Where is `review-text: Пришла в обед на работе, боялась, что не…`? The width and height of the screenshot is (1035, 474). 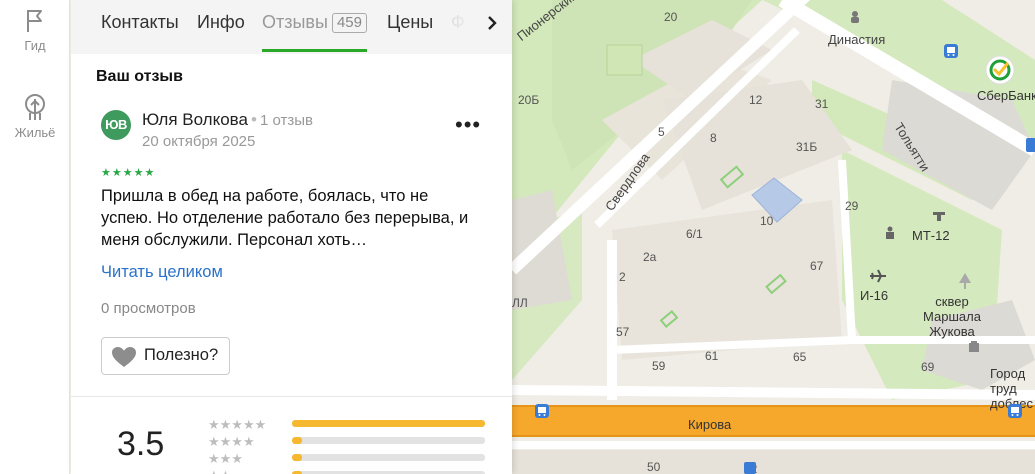
review-text: Пришла в обед на работе, боялась, что не… is located at coordinates (285, 218).